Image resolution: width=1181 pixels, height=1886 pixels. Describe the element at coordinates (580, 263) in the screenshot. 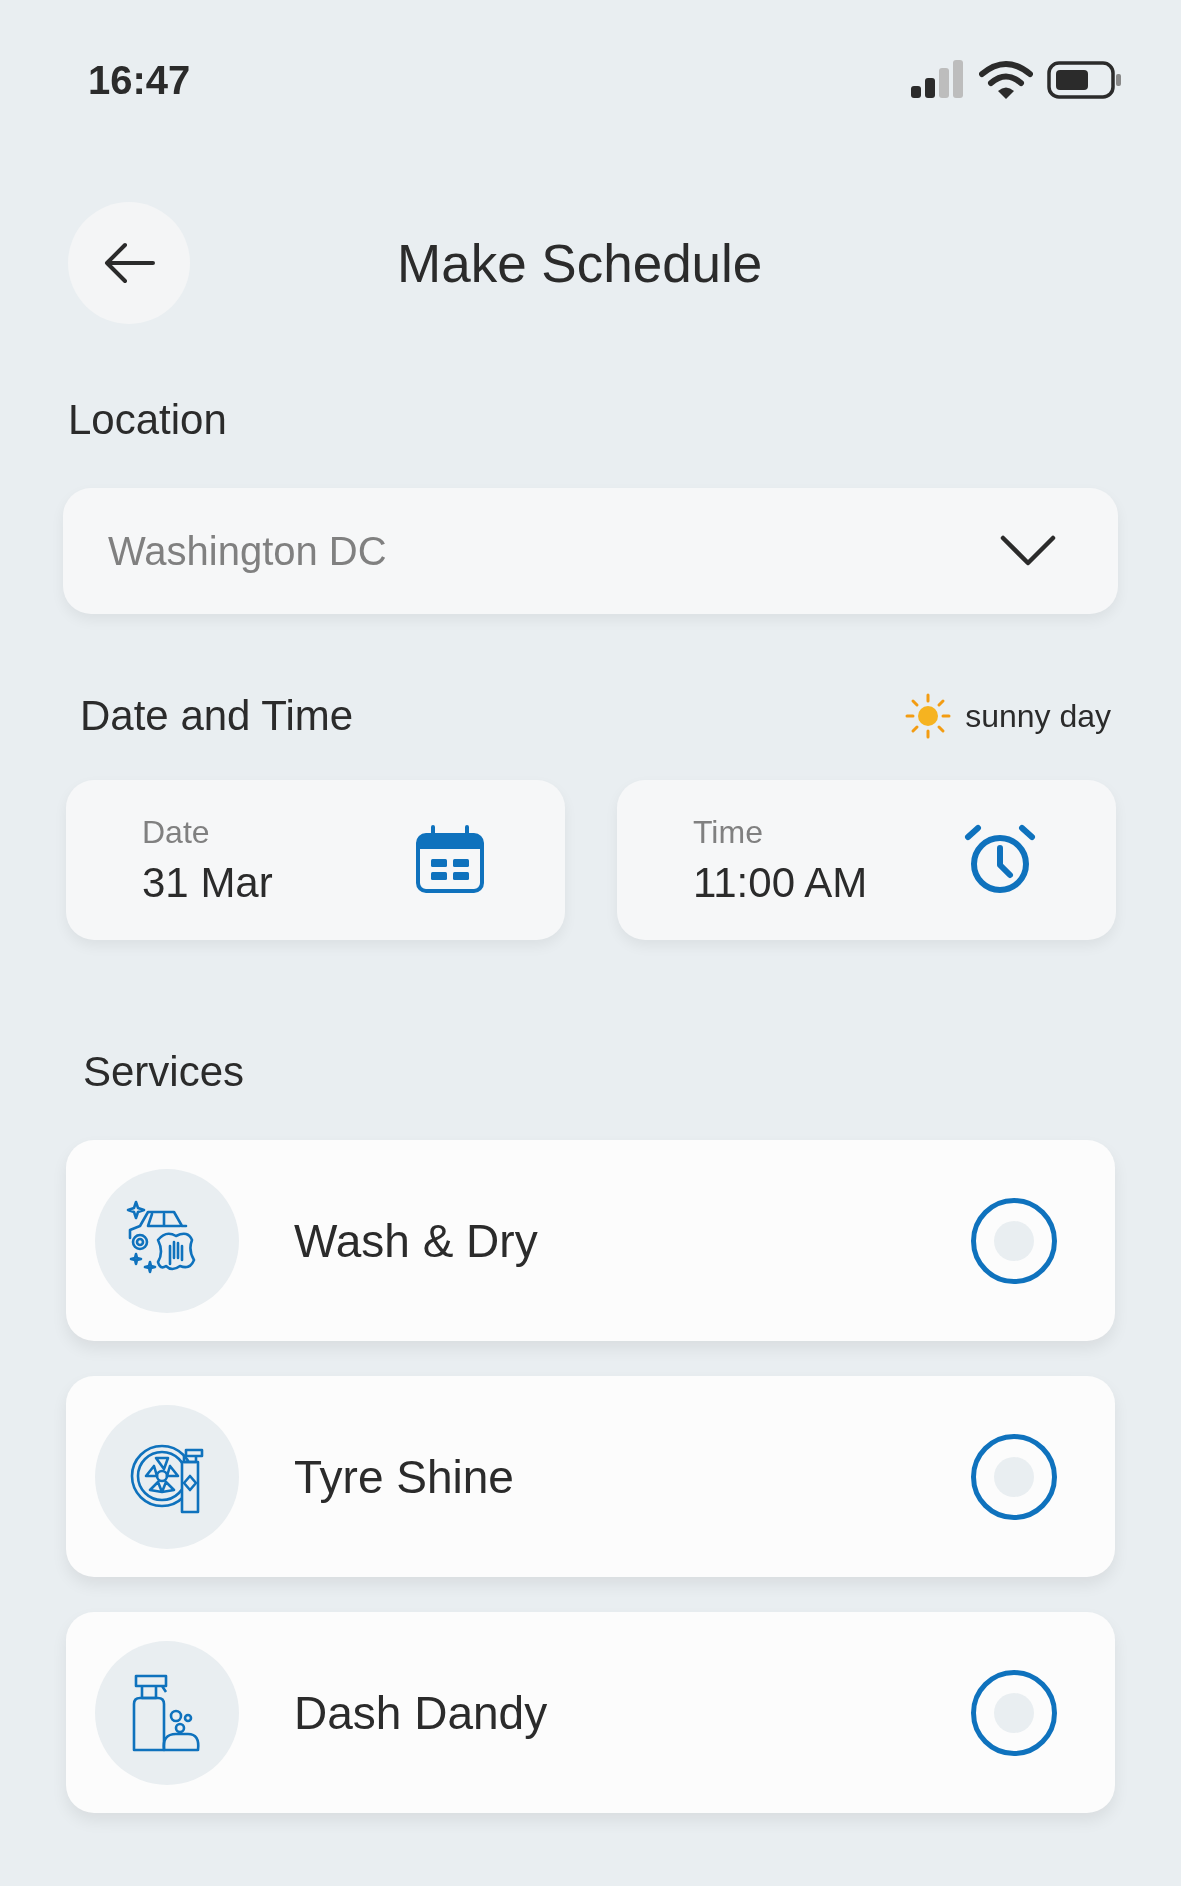

I see `page-title: Make Schedule` at that location.